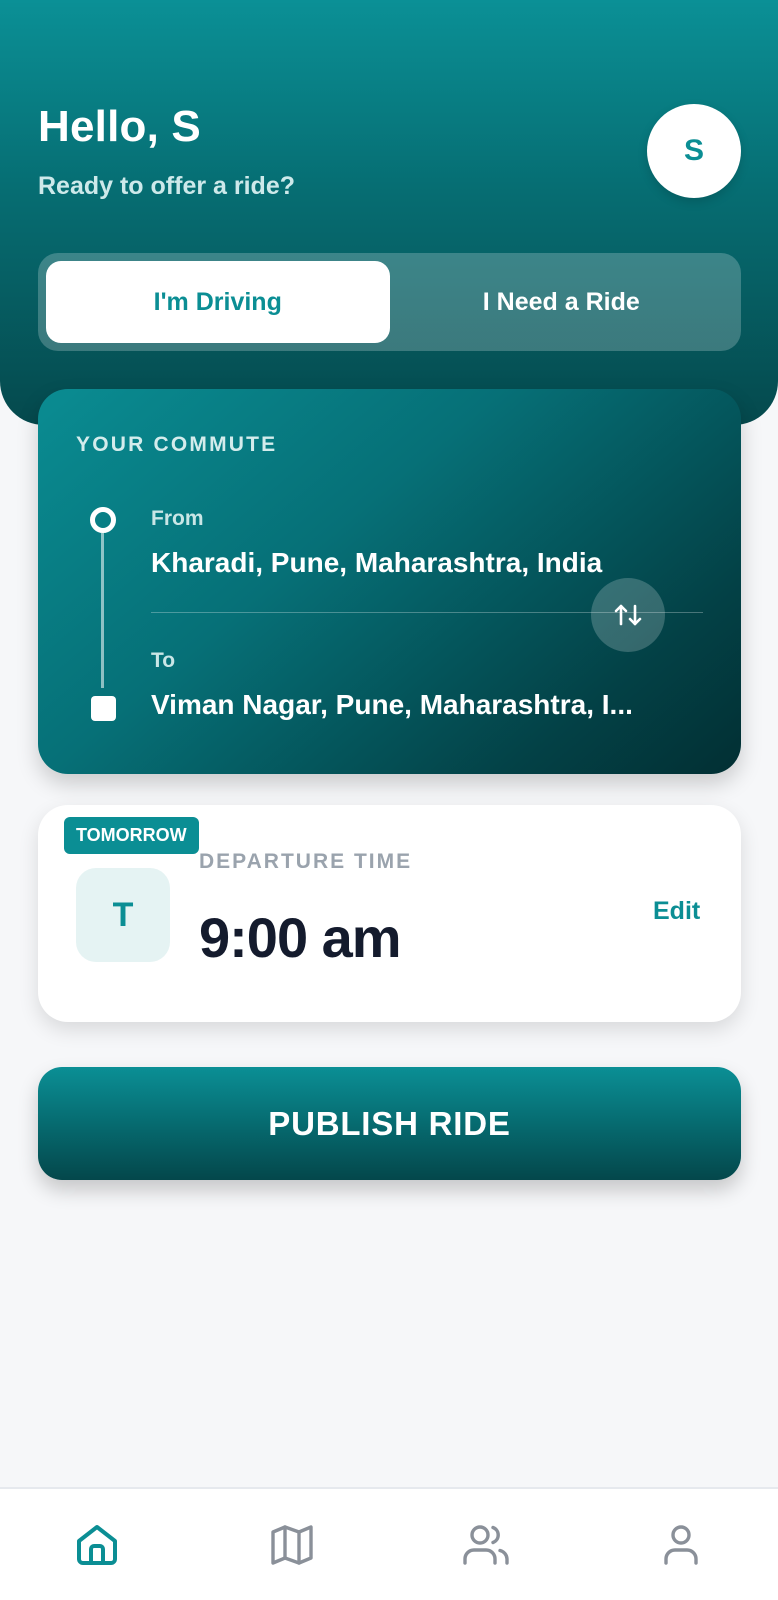 This screenshot has height=1600, width=778. What do you see at coordinates (389, 1543) in the screenshot?
I see `bottom-nav` at bounding box center [389, 1543].